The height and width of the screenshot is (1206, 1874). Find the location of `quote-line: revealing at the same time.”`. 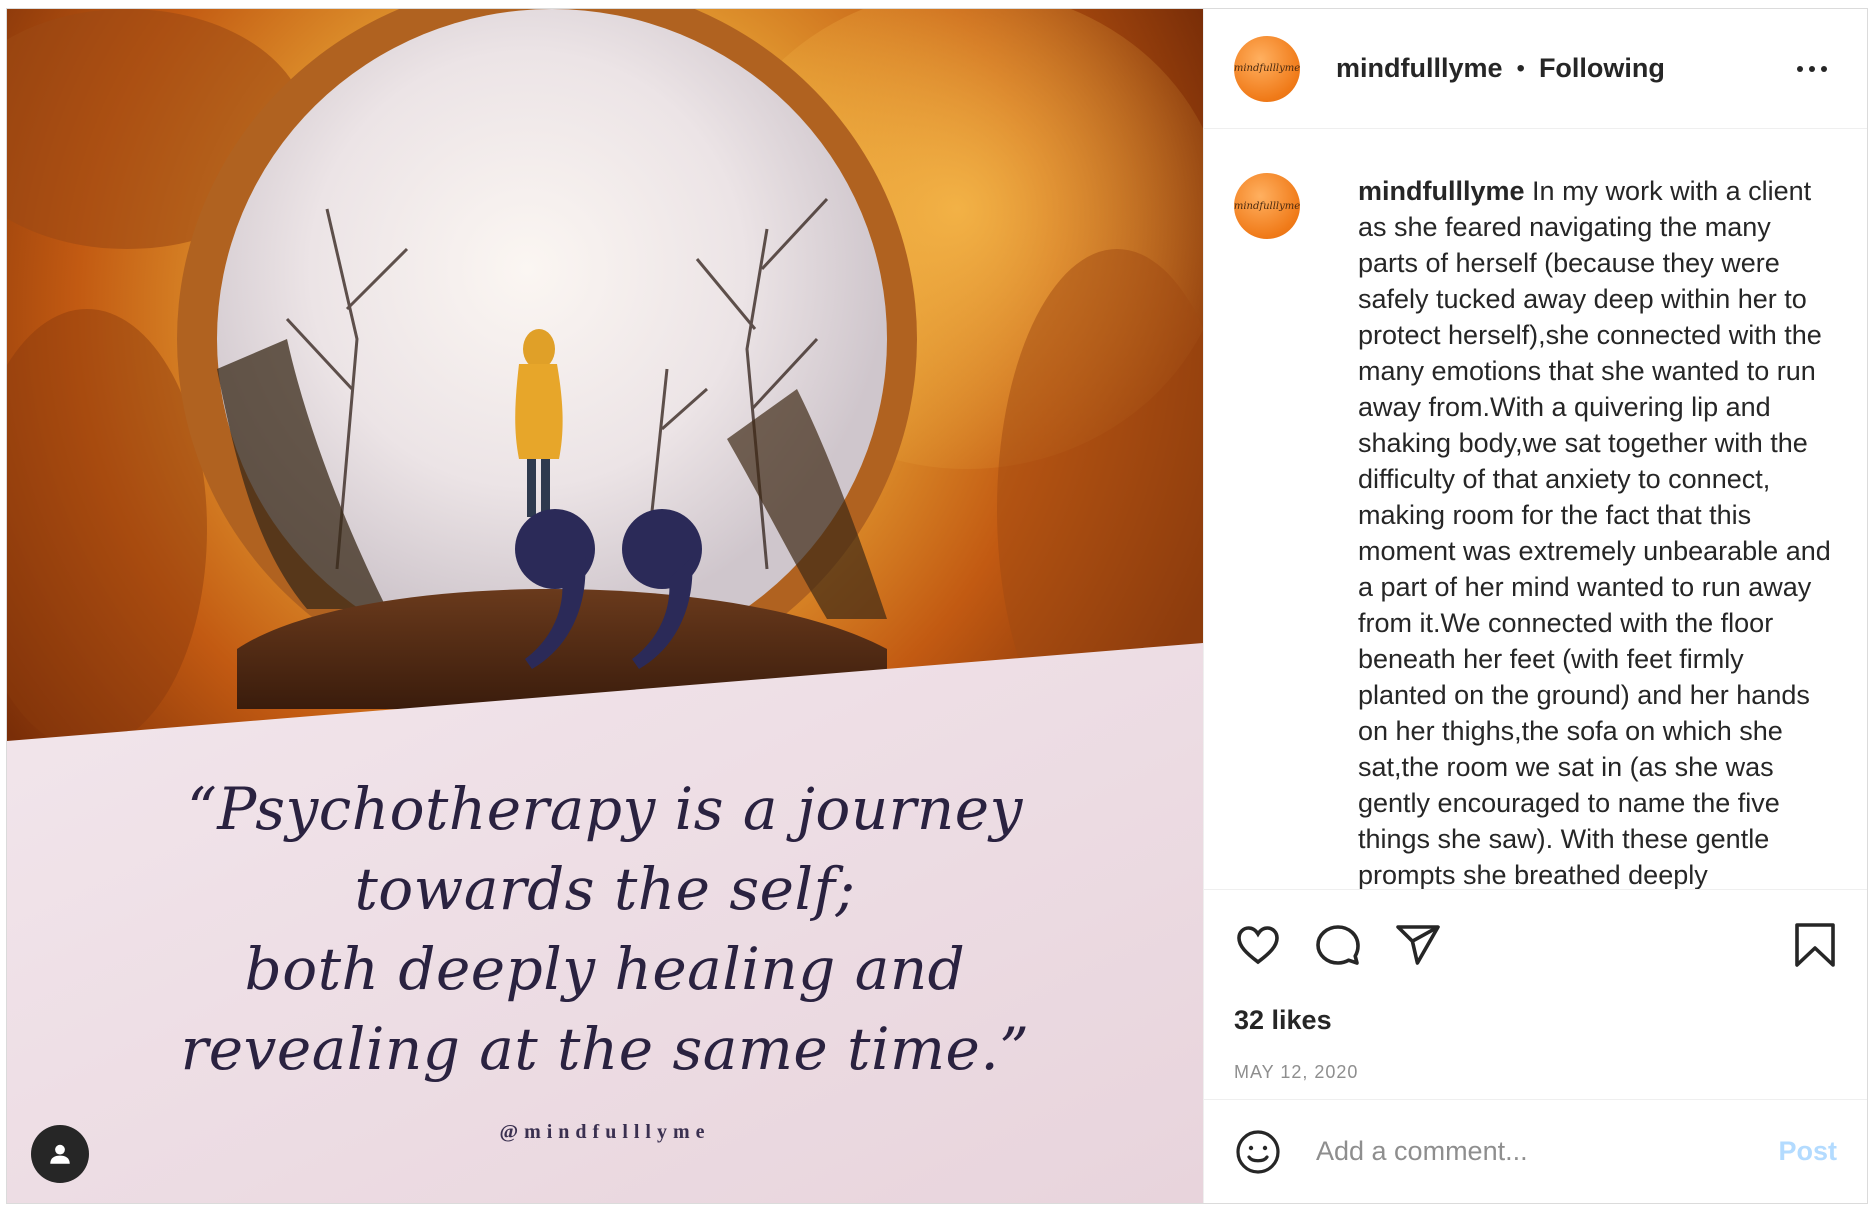

quote-line: revealing at the same time.” is located at coordinates (605, 1049).